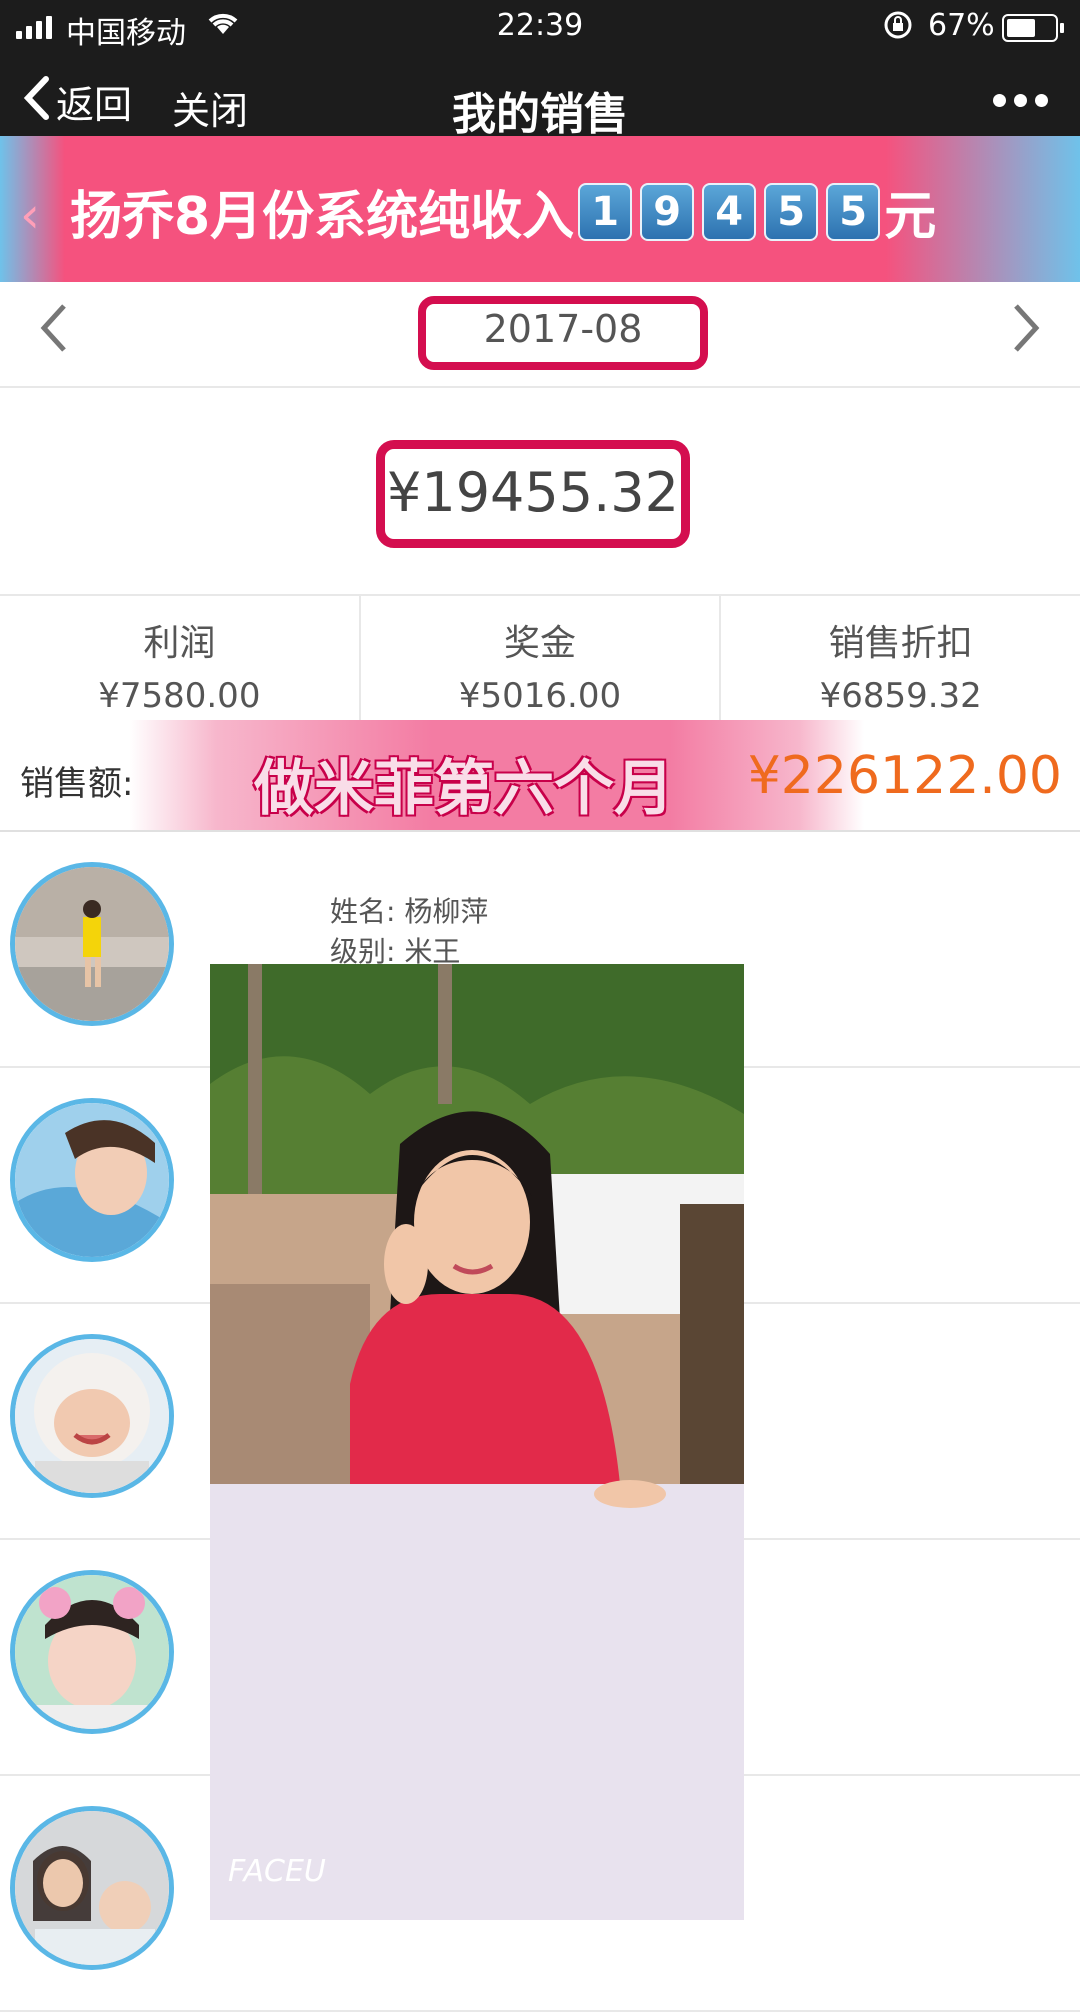 The width and height of the screenshot is (1080, 2012). What do you see at coordinates (533, 494) in the screenshot?
I see `total-income: ¥19455.32` at bounding box center [533, 494].